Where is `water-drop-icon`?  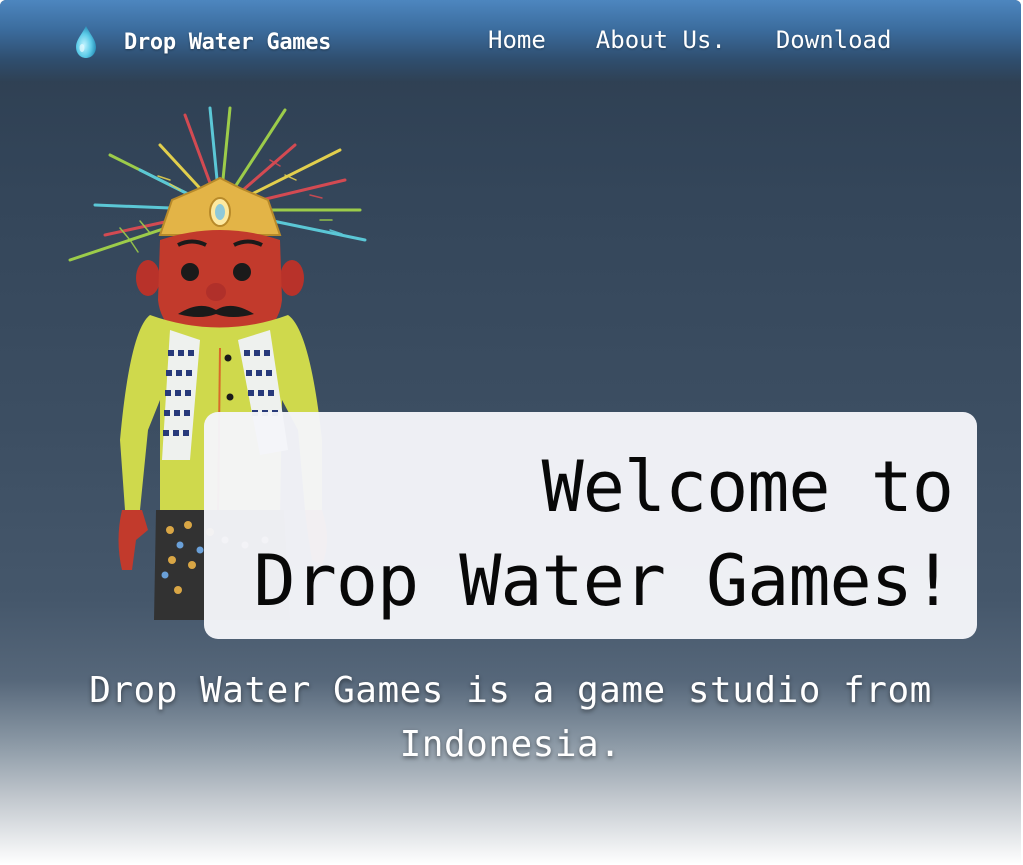 water-drop-icon is located at coordinates (86, 42).